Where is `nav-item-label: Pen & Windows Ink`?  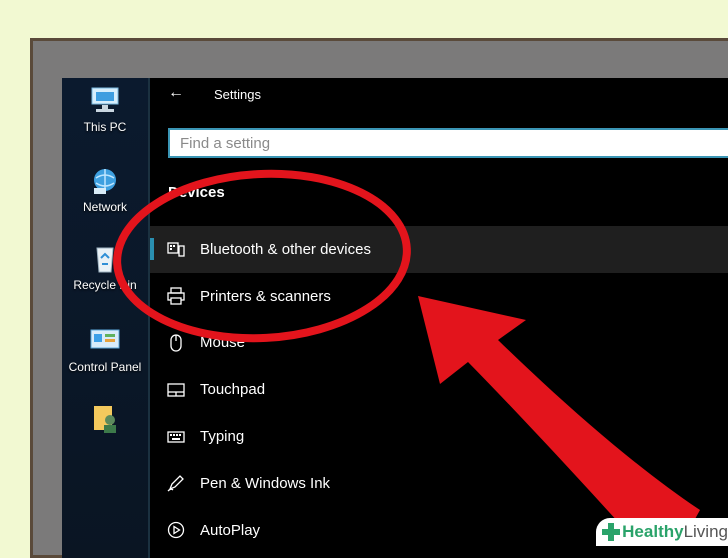
nav-item-label: Pen & Windows Ink is located at coordinates (265, 483).